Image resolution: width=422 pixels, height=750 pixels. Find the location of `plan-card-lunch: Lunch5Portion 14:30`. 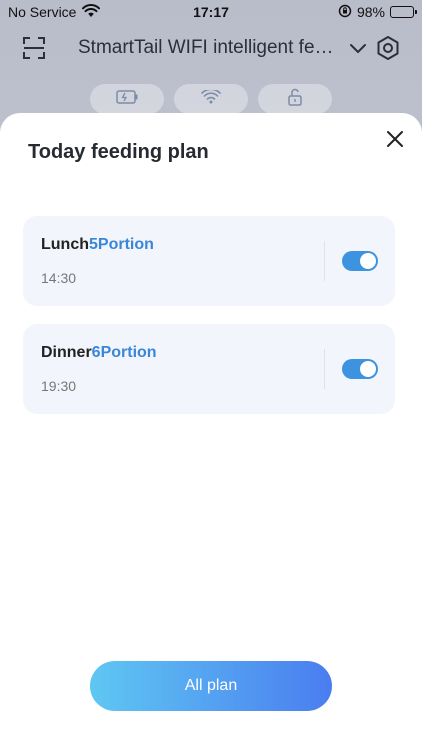

plan-card-lunch: Lunch5Portion 14:30 is located at coordinates (209, 261).